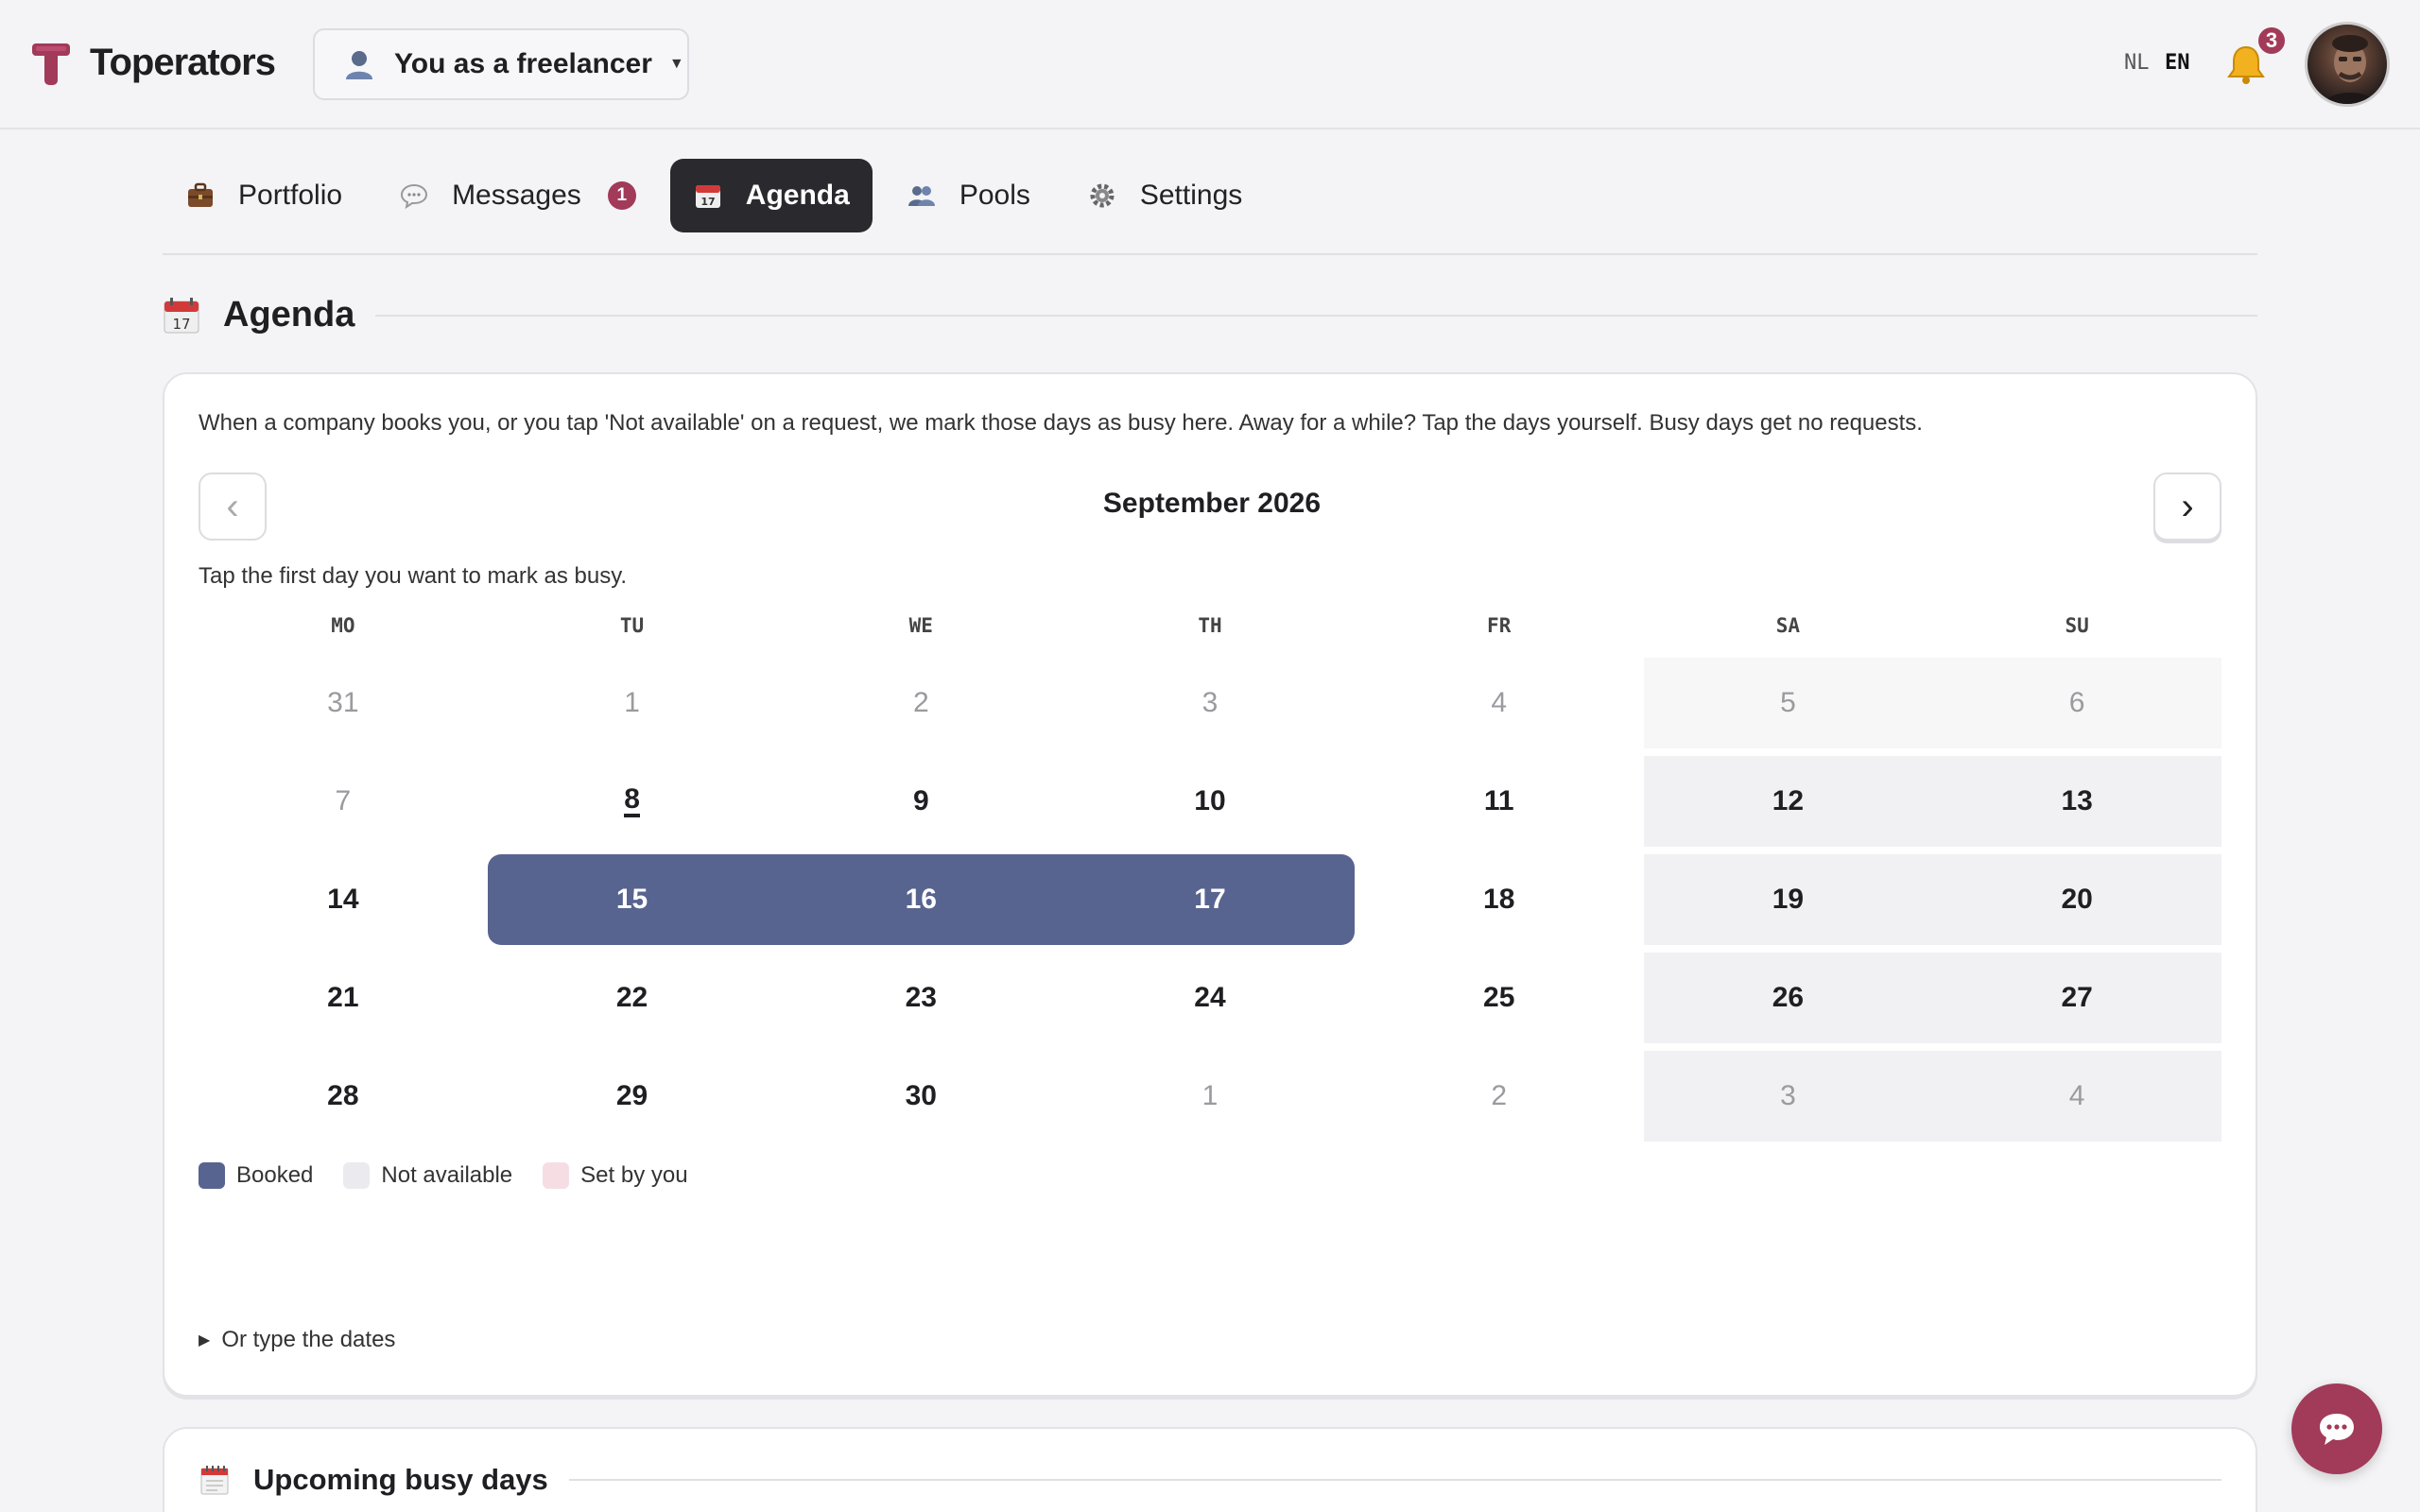 This screenshot has width=2420, height=1512. I want to click on legend-item-booked: Booked, so click(256, 1175).